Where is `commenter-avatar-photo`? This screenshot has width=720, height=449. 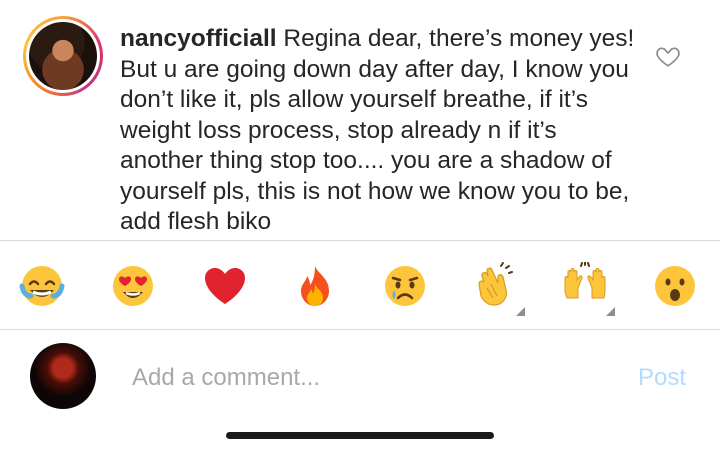 commenter-avatar-photo is located at coordinates (63, 56).